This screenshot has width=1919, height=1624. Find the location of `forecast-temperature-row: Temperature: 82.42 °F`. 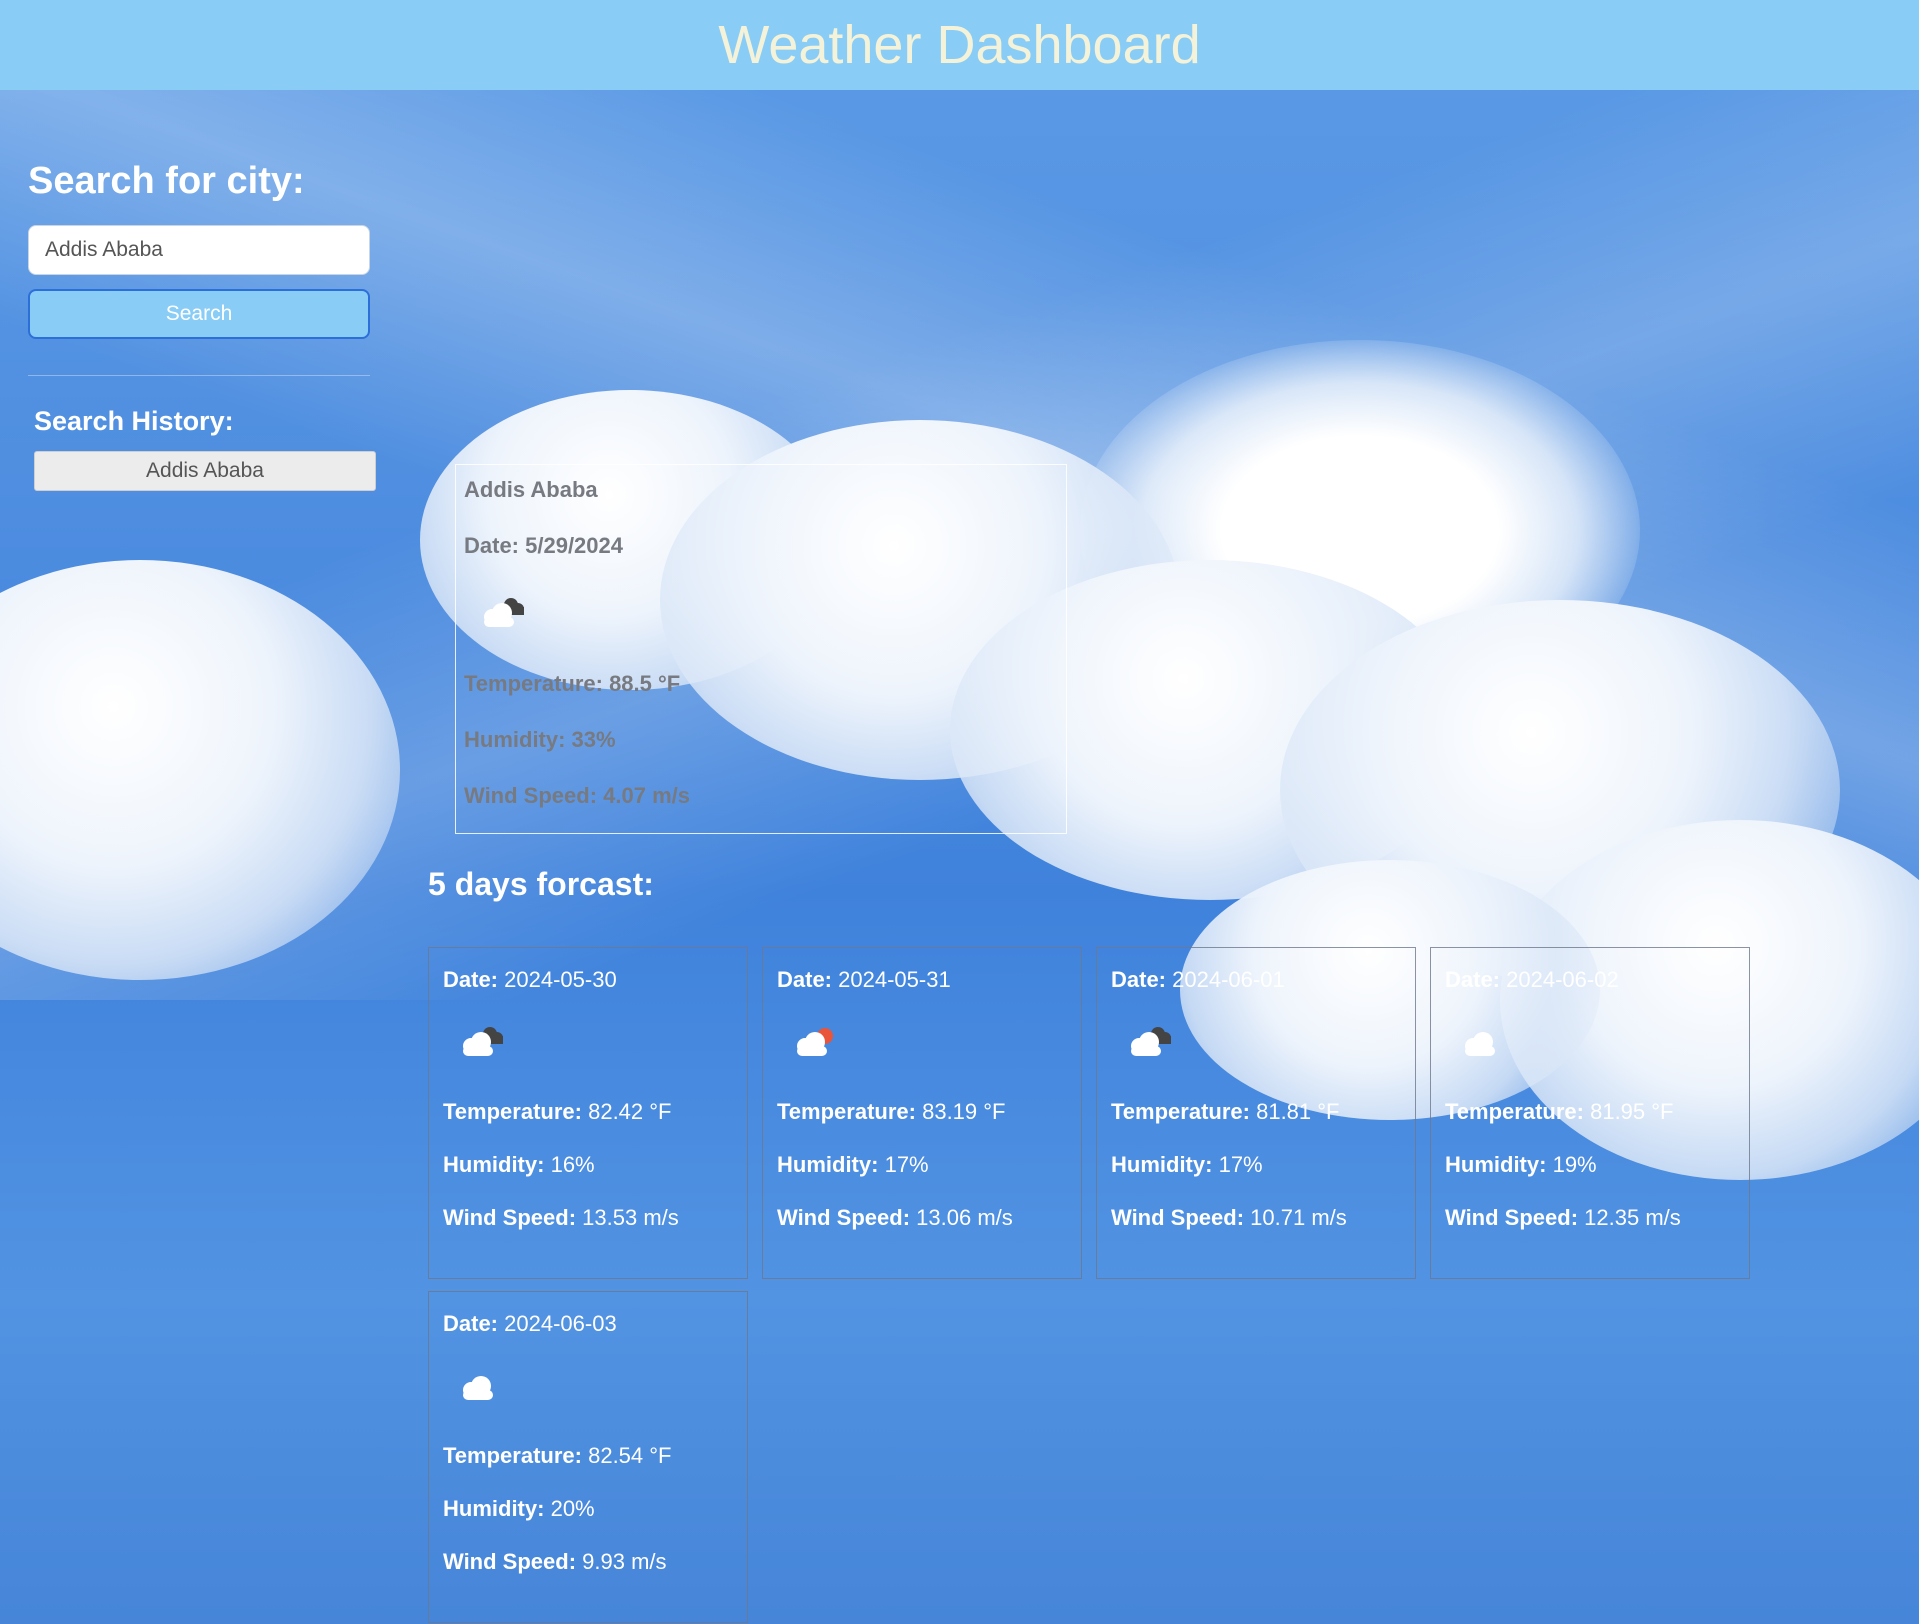

forecast-temperature-row: Temperature: 82.42 °F is located at coordinates (588, 1112).